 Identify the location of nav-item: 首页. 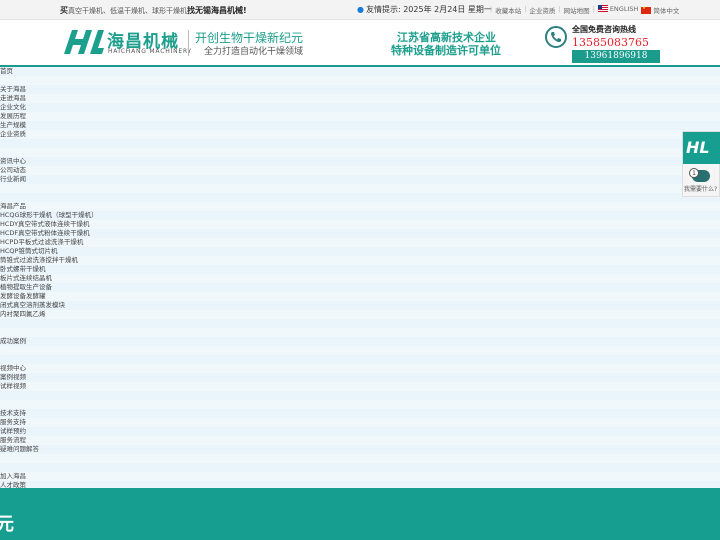
(360, 71).